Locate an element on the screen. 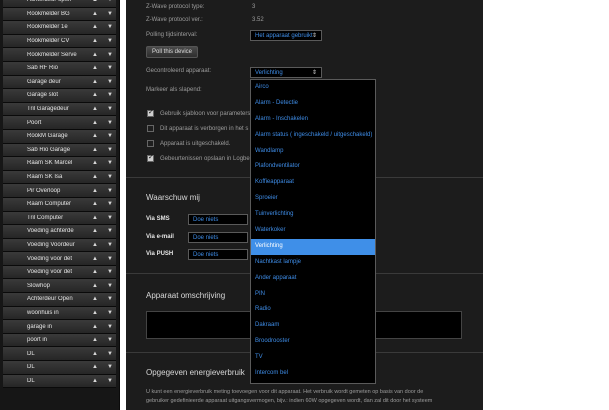 The image size is (609, 410). dropdown-option: Radio is located at coordinates (313, 310).